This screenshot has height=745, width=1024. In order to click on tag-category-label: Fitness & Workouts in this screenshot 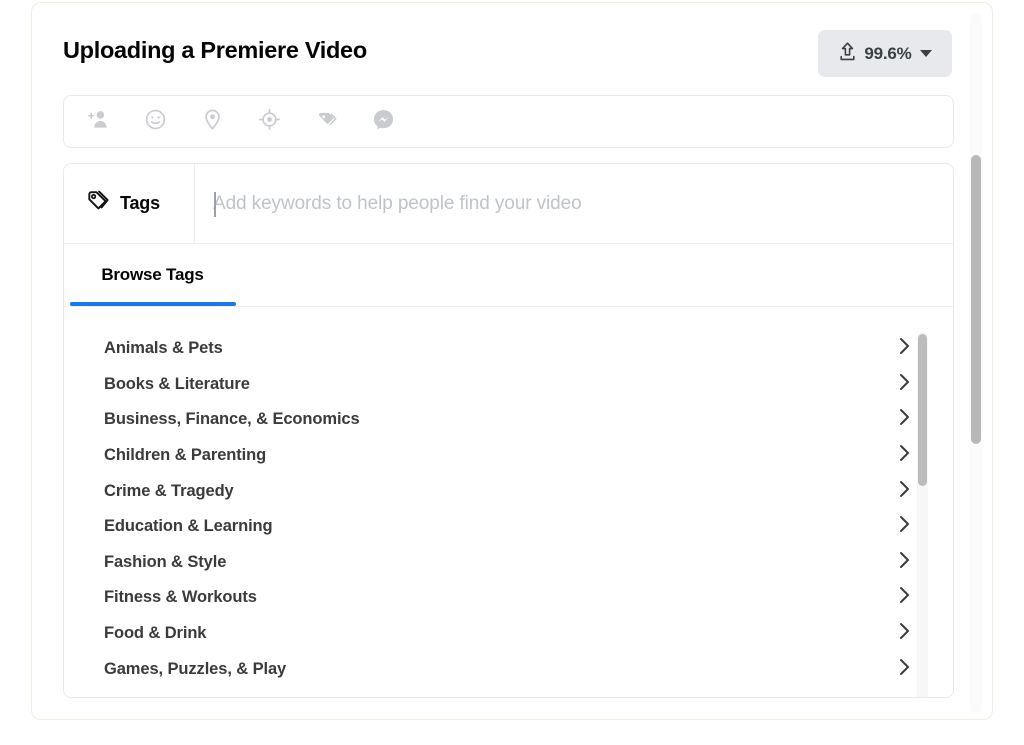, I will do `click(180, 597)`.